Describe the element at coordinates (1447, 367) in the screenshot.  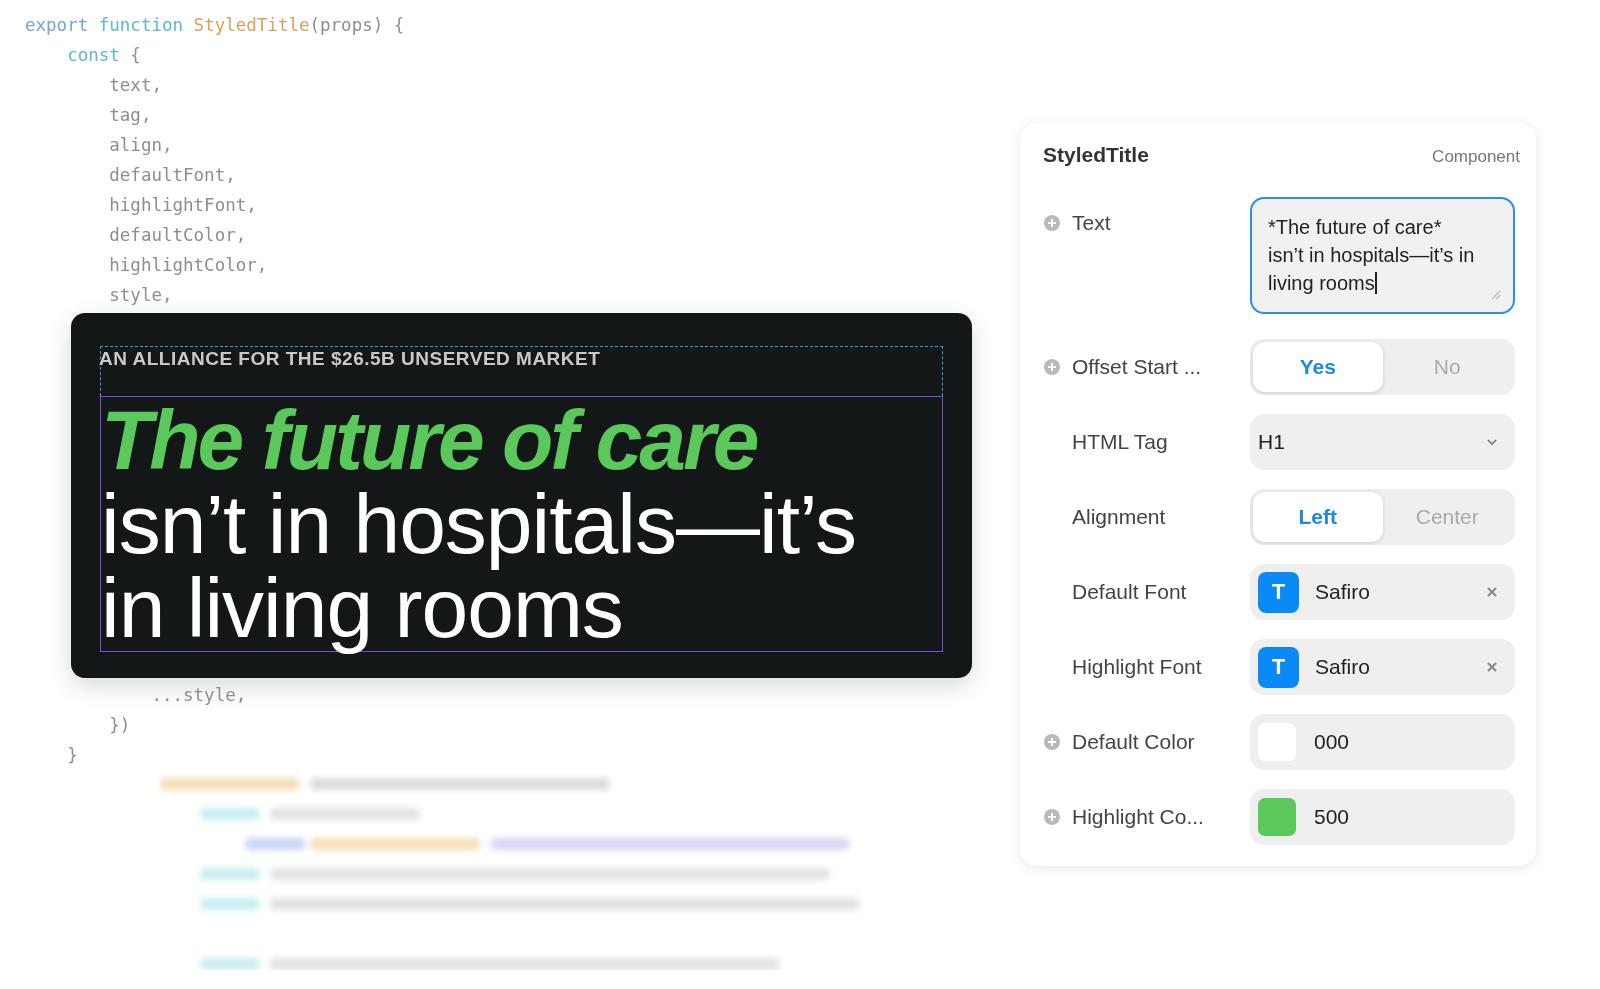
I see `segment-option: No` at that location.